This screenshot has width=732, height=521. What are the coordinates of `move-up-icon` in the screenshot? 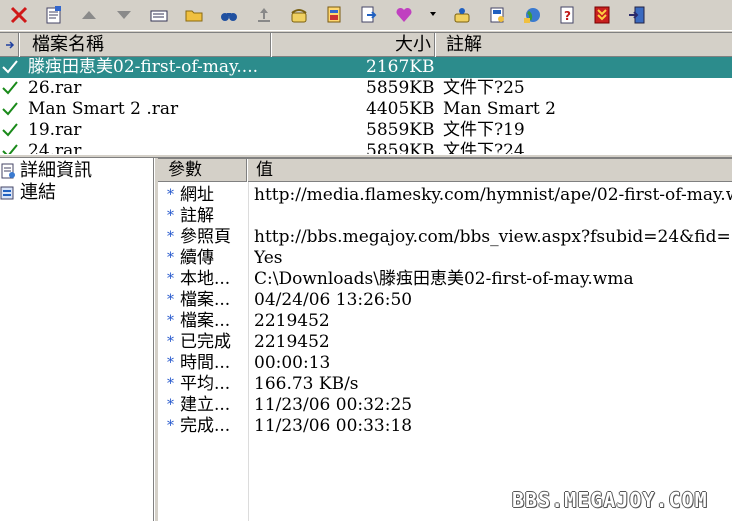 It's located at (89, 15).